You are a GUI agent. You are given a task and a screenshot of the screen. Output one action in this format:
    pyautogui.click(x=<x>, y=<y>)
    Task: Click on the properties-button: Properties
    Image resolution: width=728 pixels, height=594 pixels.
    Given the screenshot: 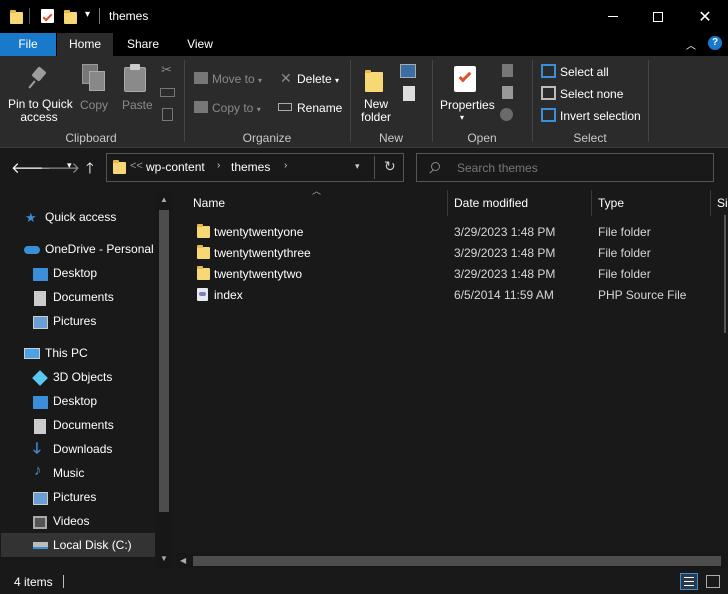 What is the action you would take?
    pyautogui.click(x=467, y=105)
    